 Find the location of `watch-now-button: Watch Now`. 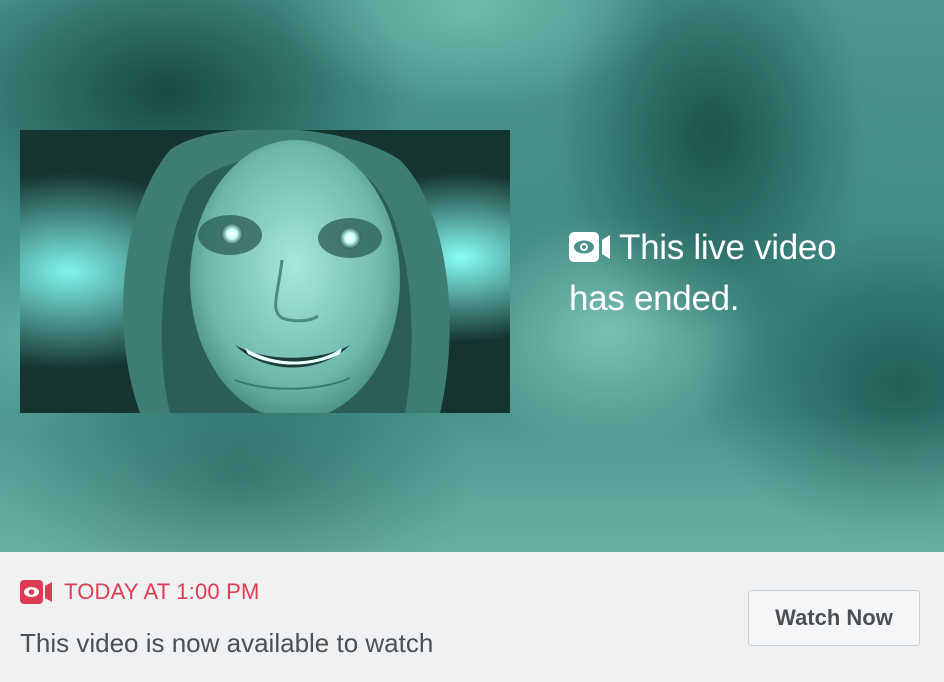

watch-now-button: Watch Now is located at coordinates (834, 618).